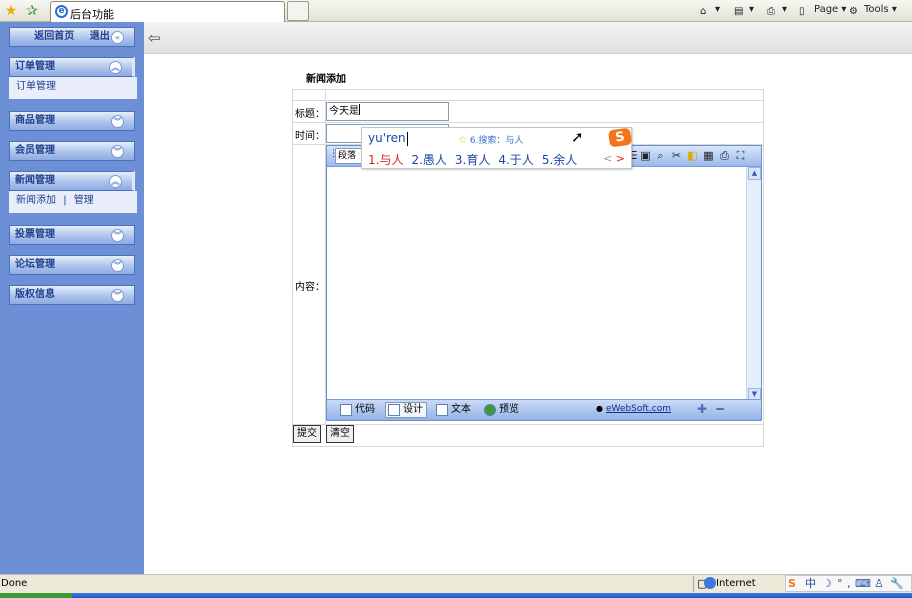 The image size is (912, 598). What do you see at coordinates (72, 181) in the screenshot?
I see `sidebar-section-news: 新闻管理 ︽` at bounding box center [72, 181].